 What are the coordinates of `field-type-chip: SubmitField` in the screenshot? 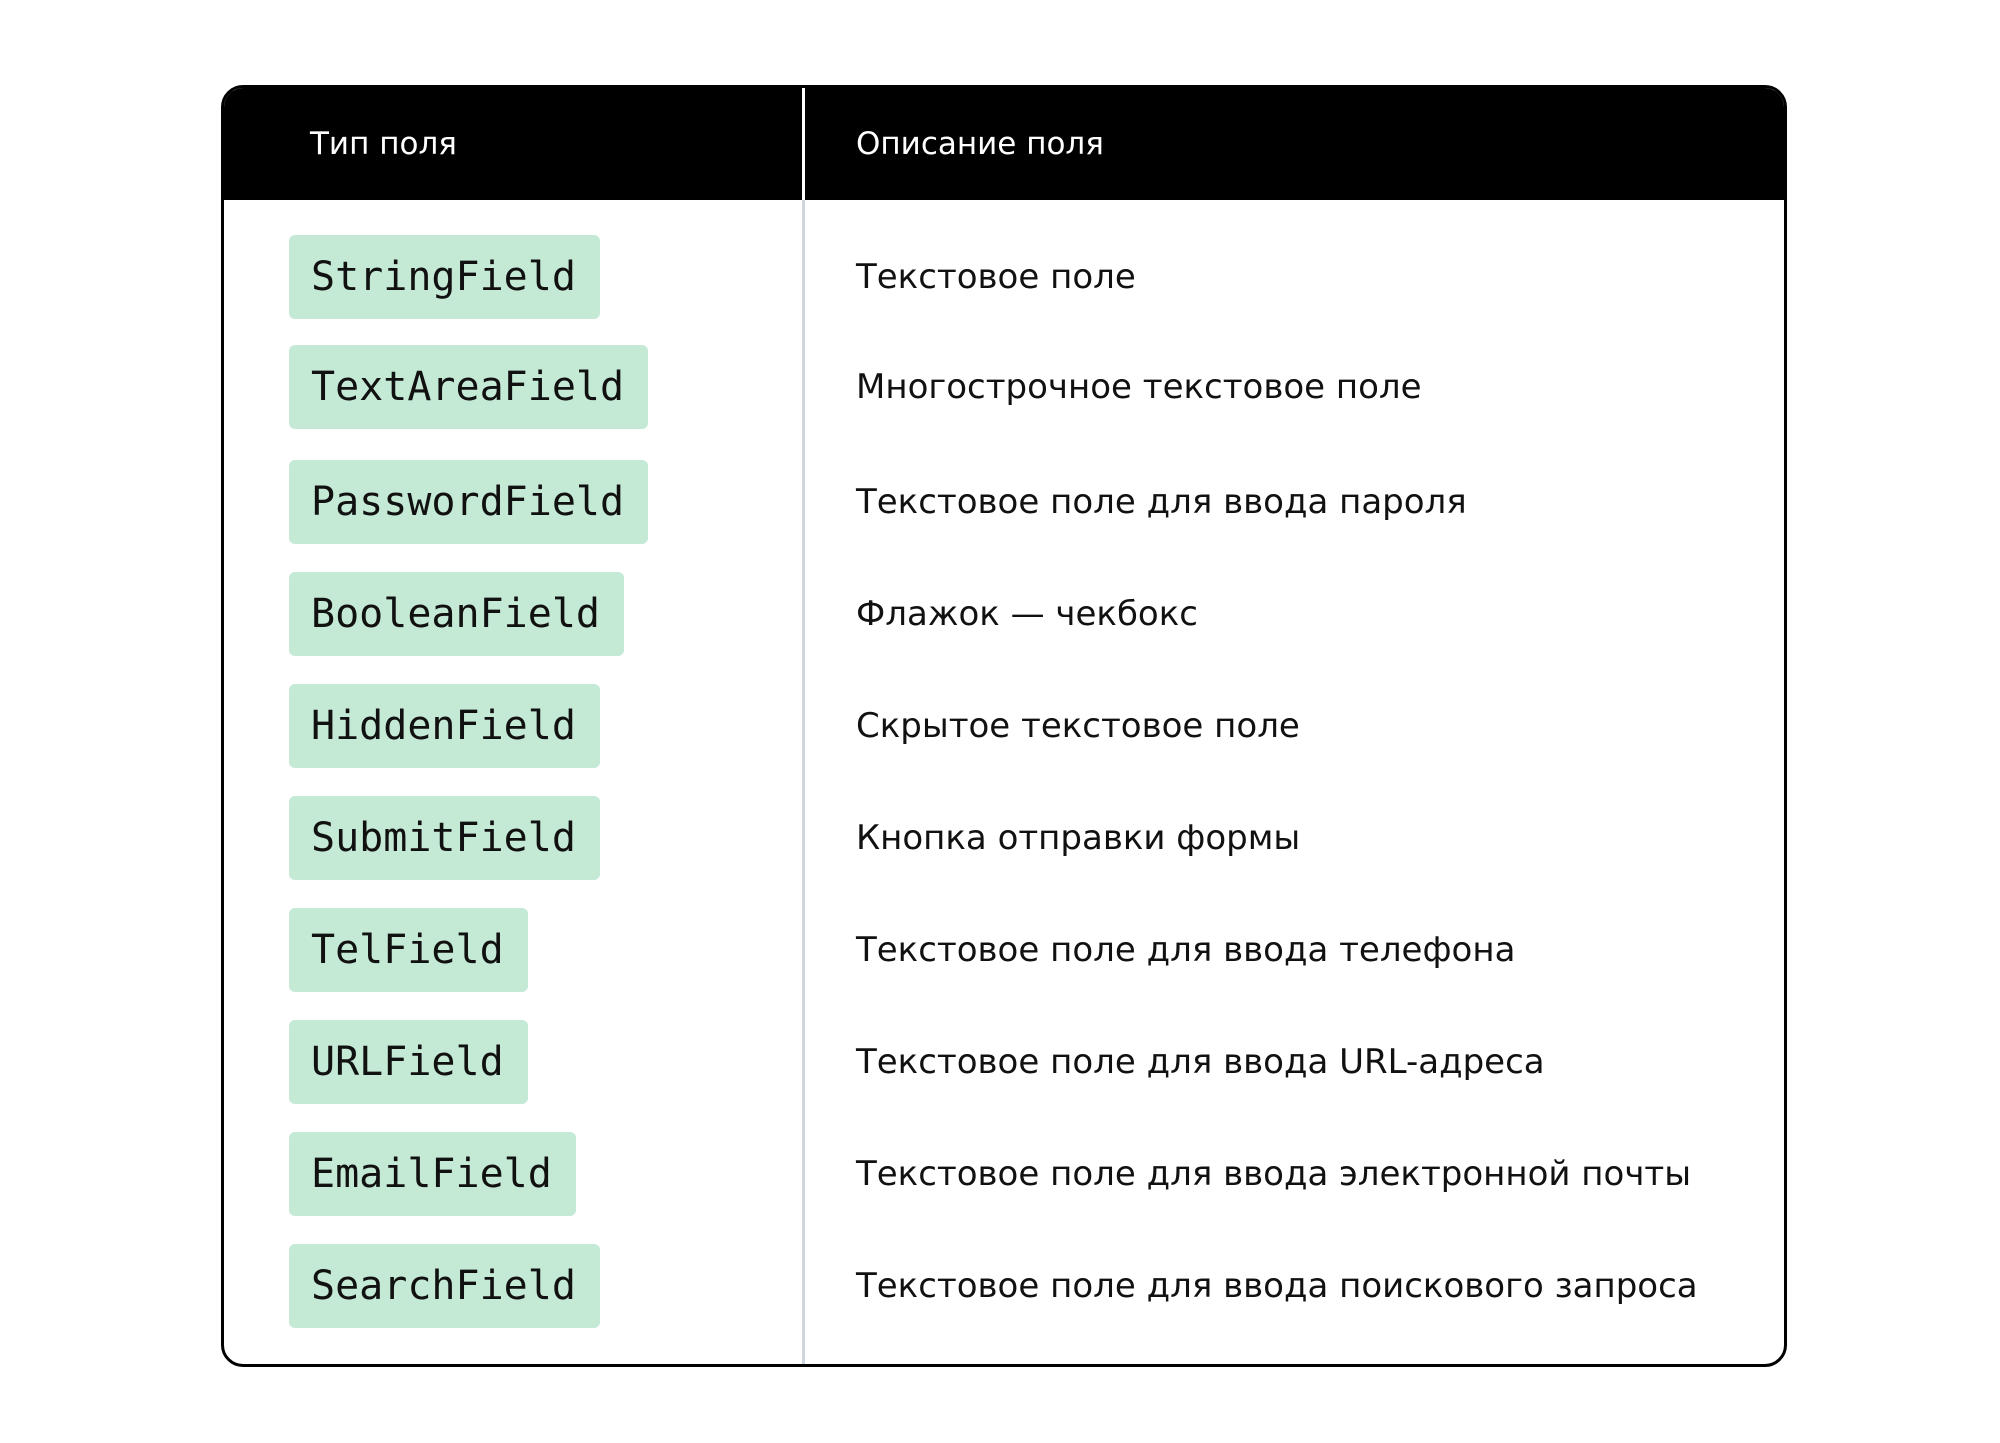 It's located at (444, 838).